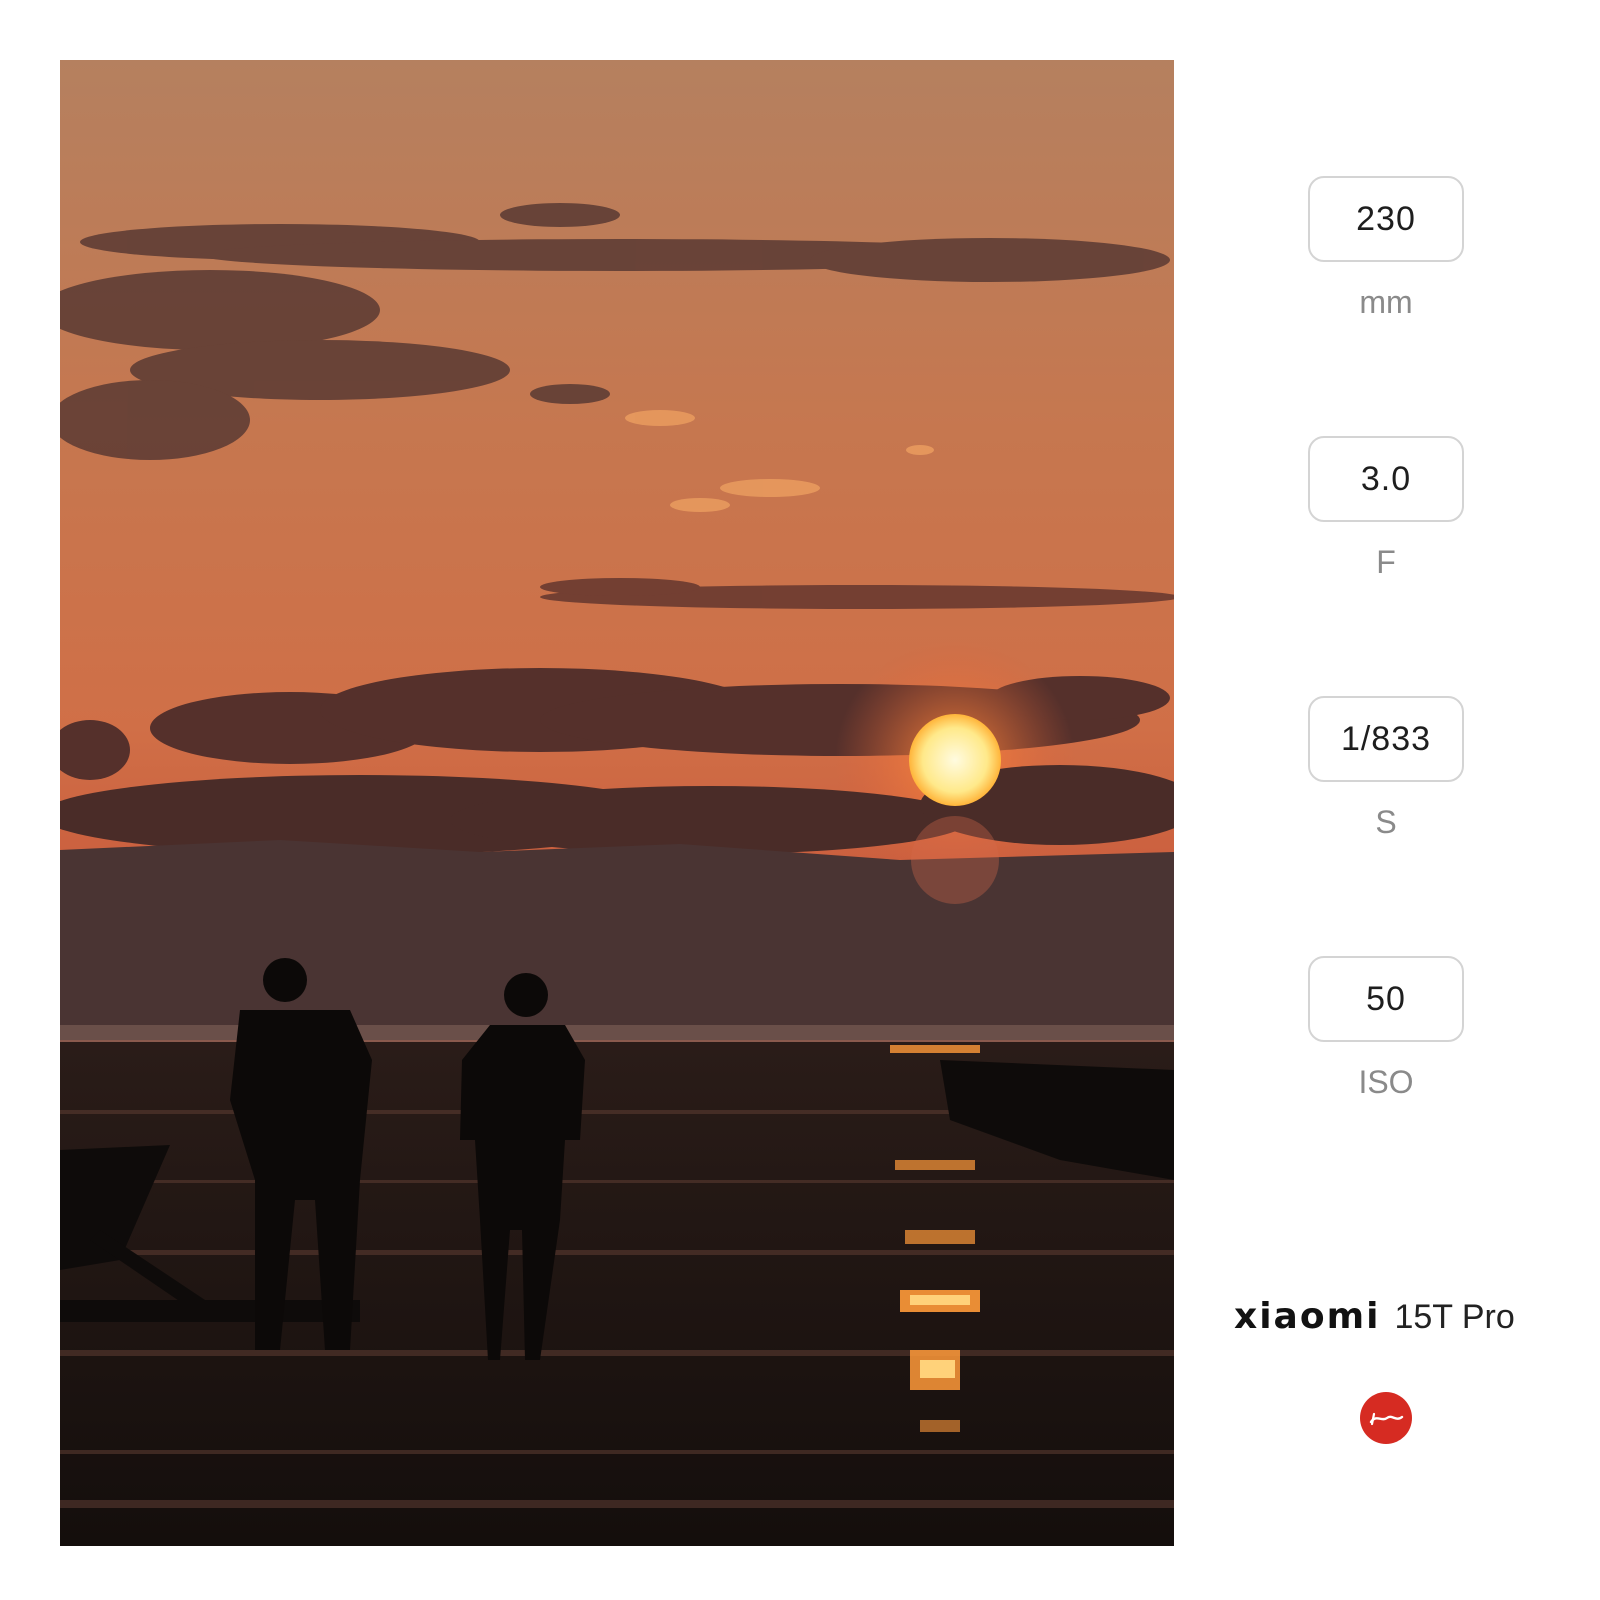  Describe the element at coordinates (1386, 219) in the screenshot. I see `focal-length-value: 230` at that location.